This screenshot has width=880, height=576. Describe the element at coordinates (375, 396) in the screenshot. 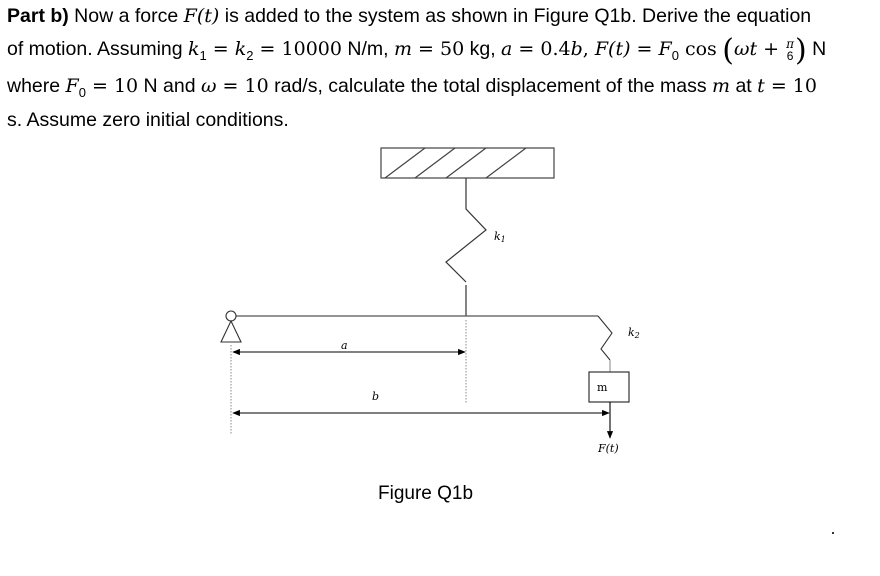

I see `label-b: b` at that location.